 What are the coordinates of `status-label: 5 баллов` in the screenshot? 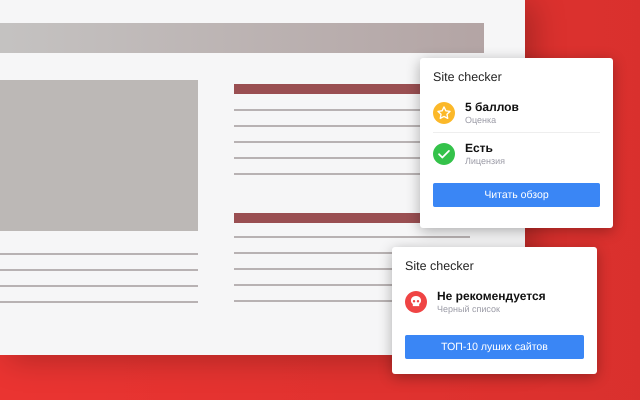 It's located at (492, 107).